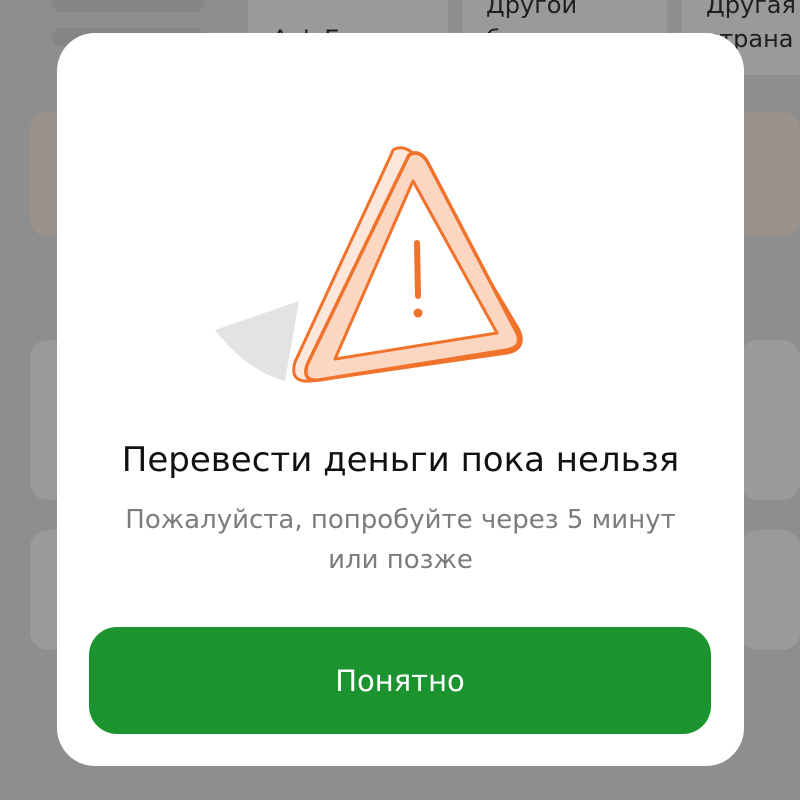 The height and width of the screenshot is (800, 800). I want to click on dialog-message-line: или позже, so click(400, 560).